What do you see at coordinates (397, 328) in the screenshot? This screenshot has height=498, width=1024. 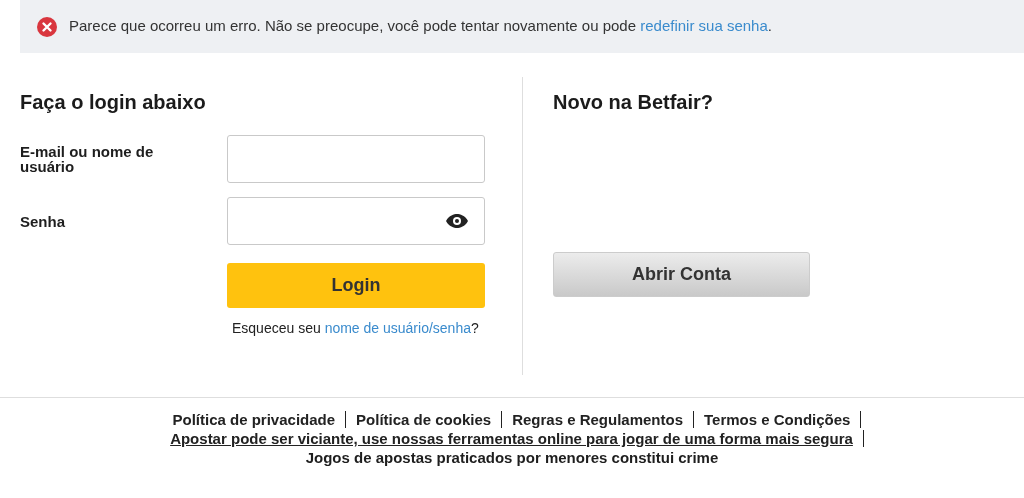 I see `recover-credentials-link: nome de usuário/senha` at bounding box center [397, 328].